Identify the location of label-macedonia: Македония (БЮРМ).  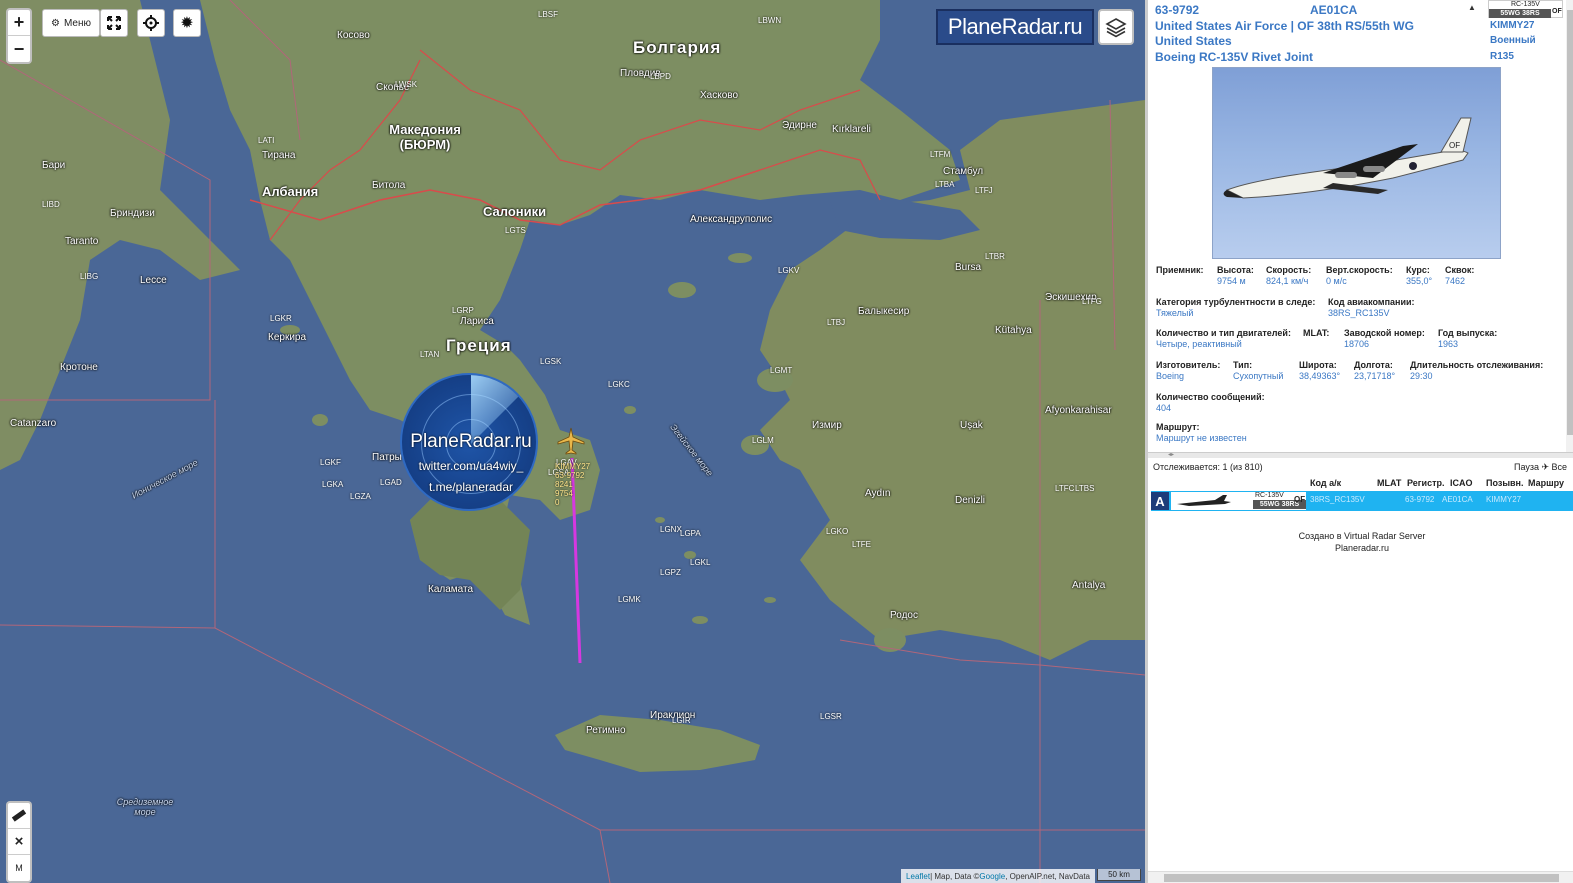
(425, 137).